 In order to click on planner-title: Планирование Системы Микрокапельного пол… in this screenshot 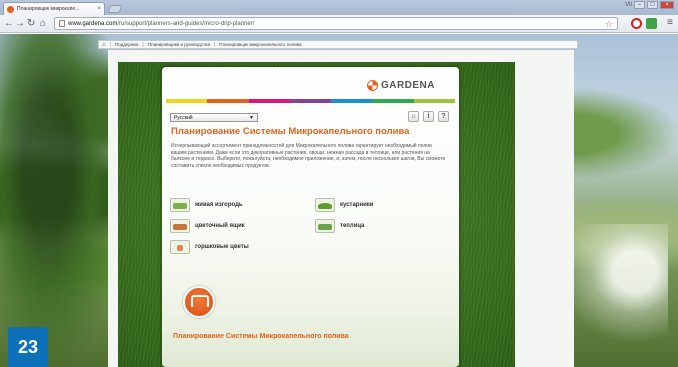, I will do `click(290, 131)`.